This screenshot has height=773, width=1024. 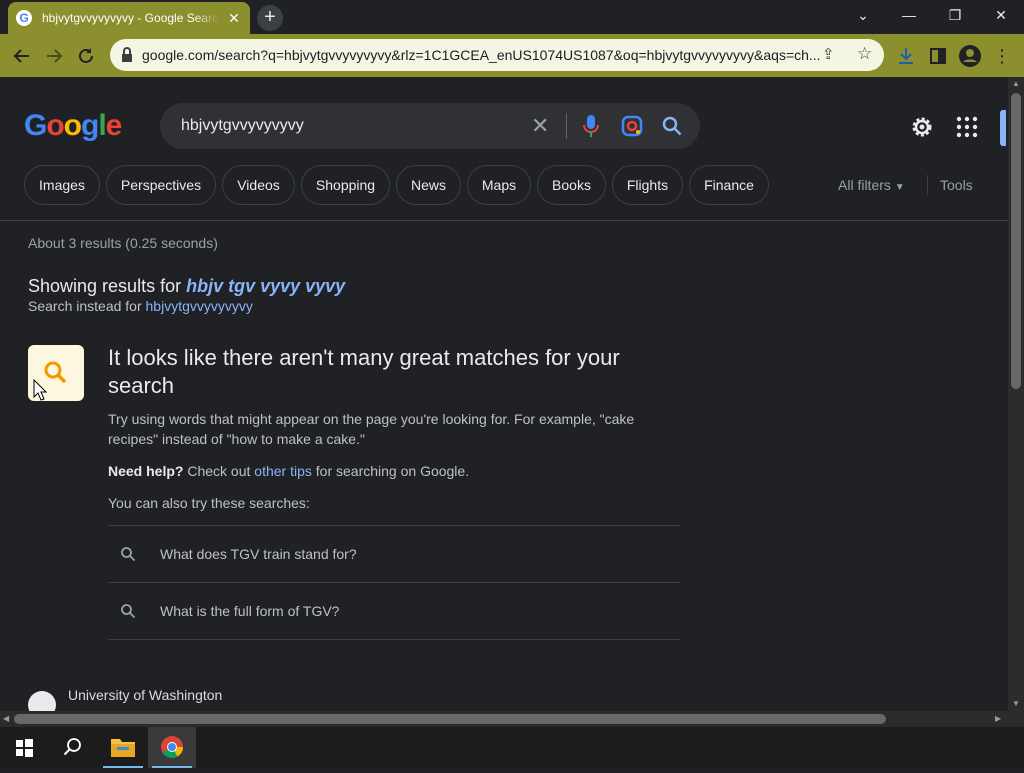 I want to click on search-instead-for: Search instead for hbjvytgvvyvyvyvy, so click(x=140, y=306).